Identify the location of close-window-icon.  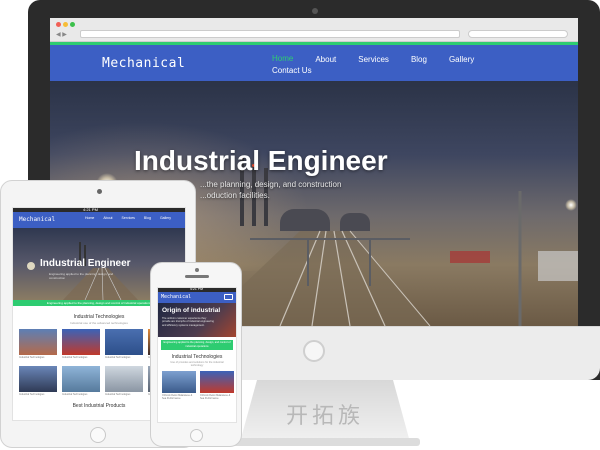
(58, 24).